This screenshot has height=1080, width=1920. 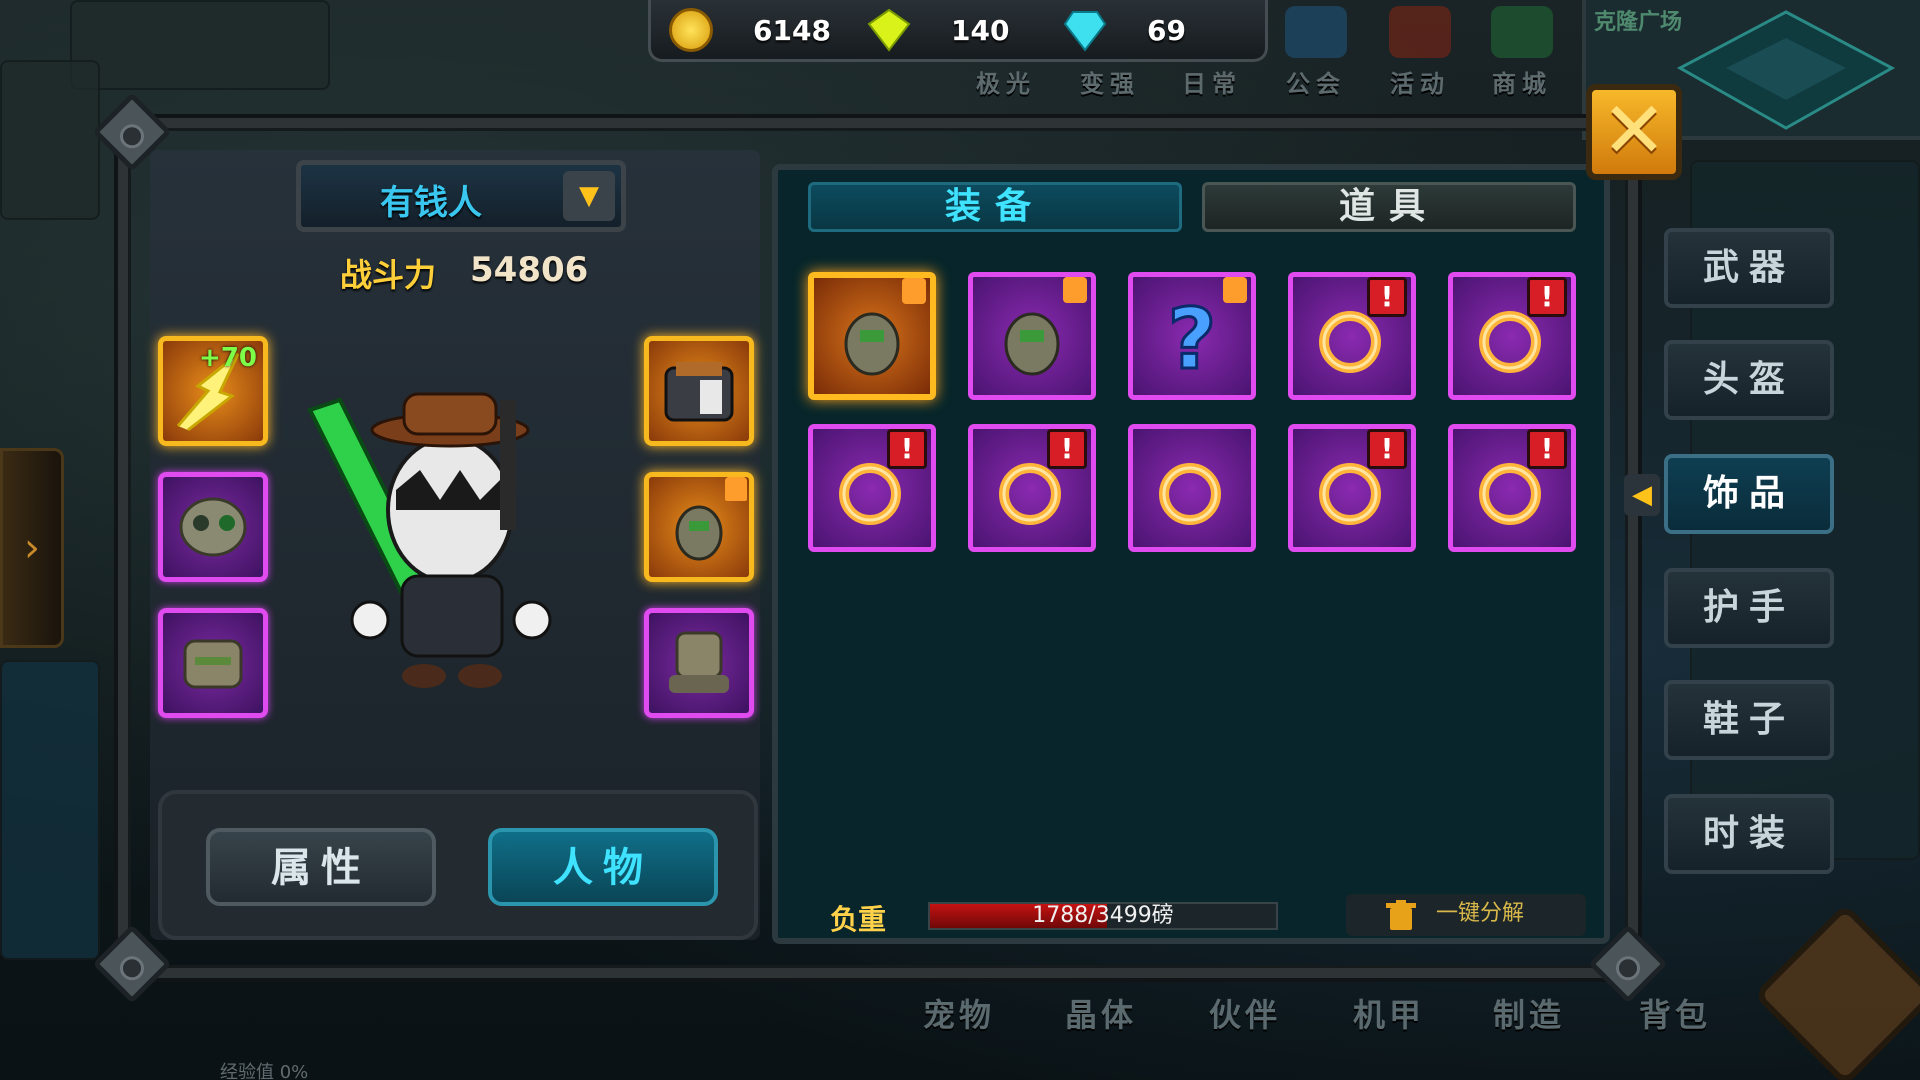 What do you see at coordinates (321, 867) in the screenshot?
I see `attributes-tab: 属性` at bounding box center [321, 867].